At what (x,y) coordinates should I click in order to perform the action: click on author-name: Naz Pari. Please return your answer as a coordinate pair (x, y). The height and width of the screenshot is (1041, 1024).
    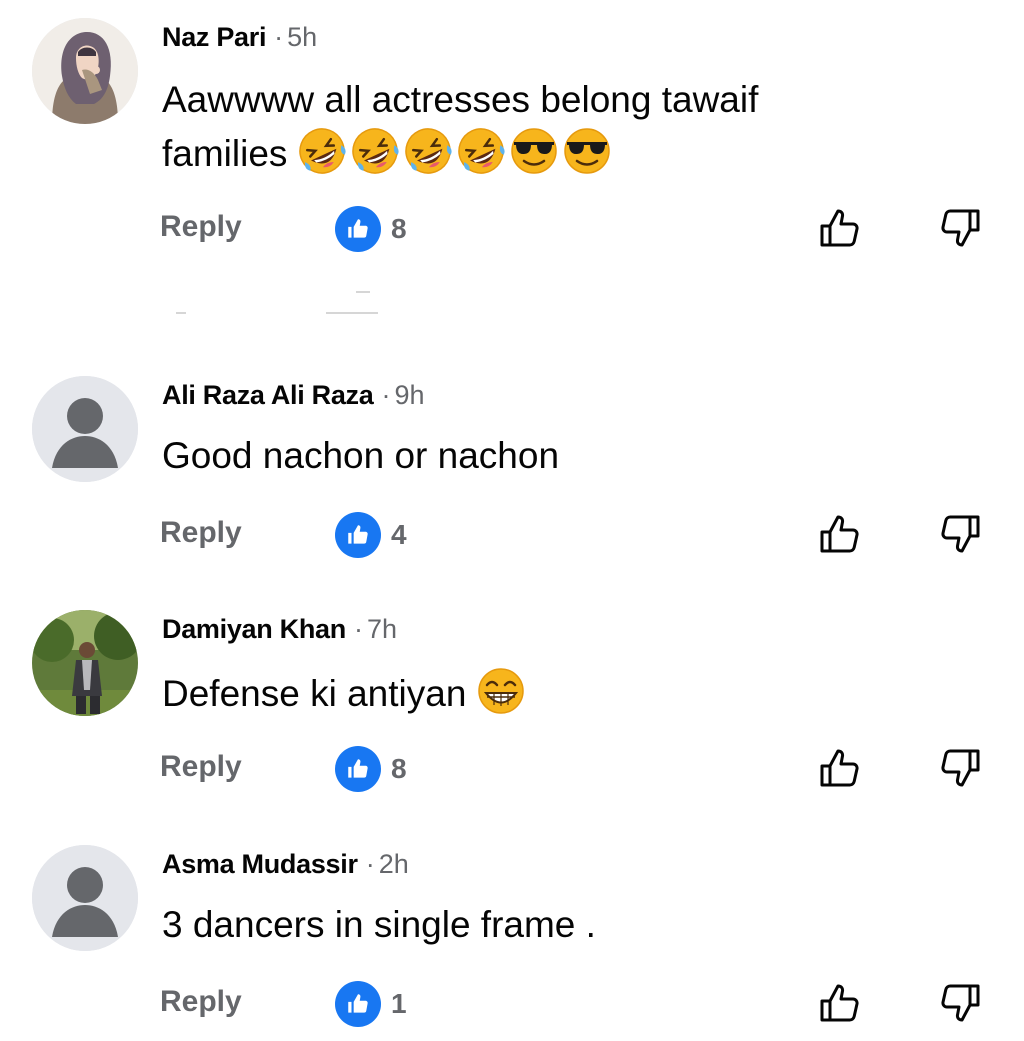
    Looking at the image, I should click on (214, 37).